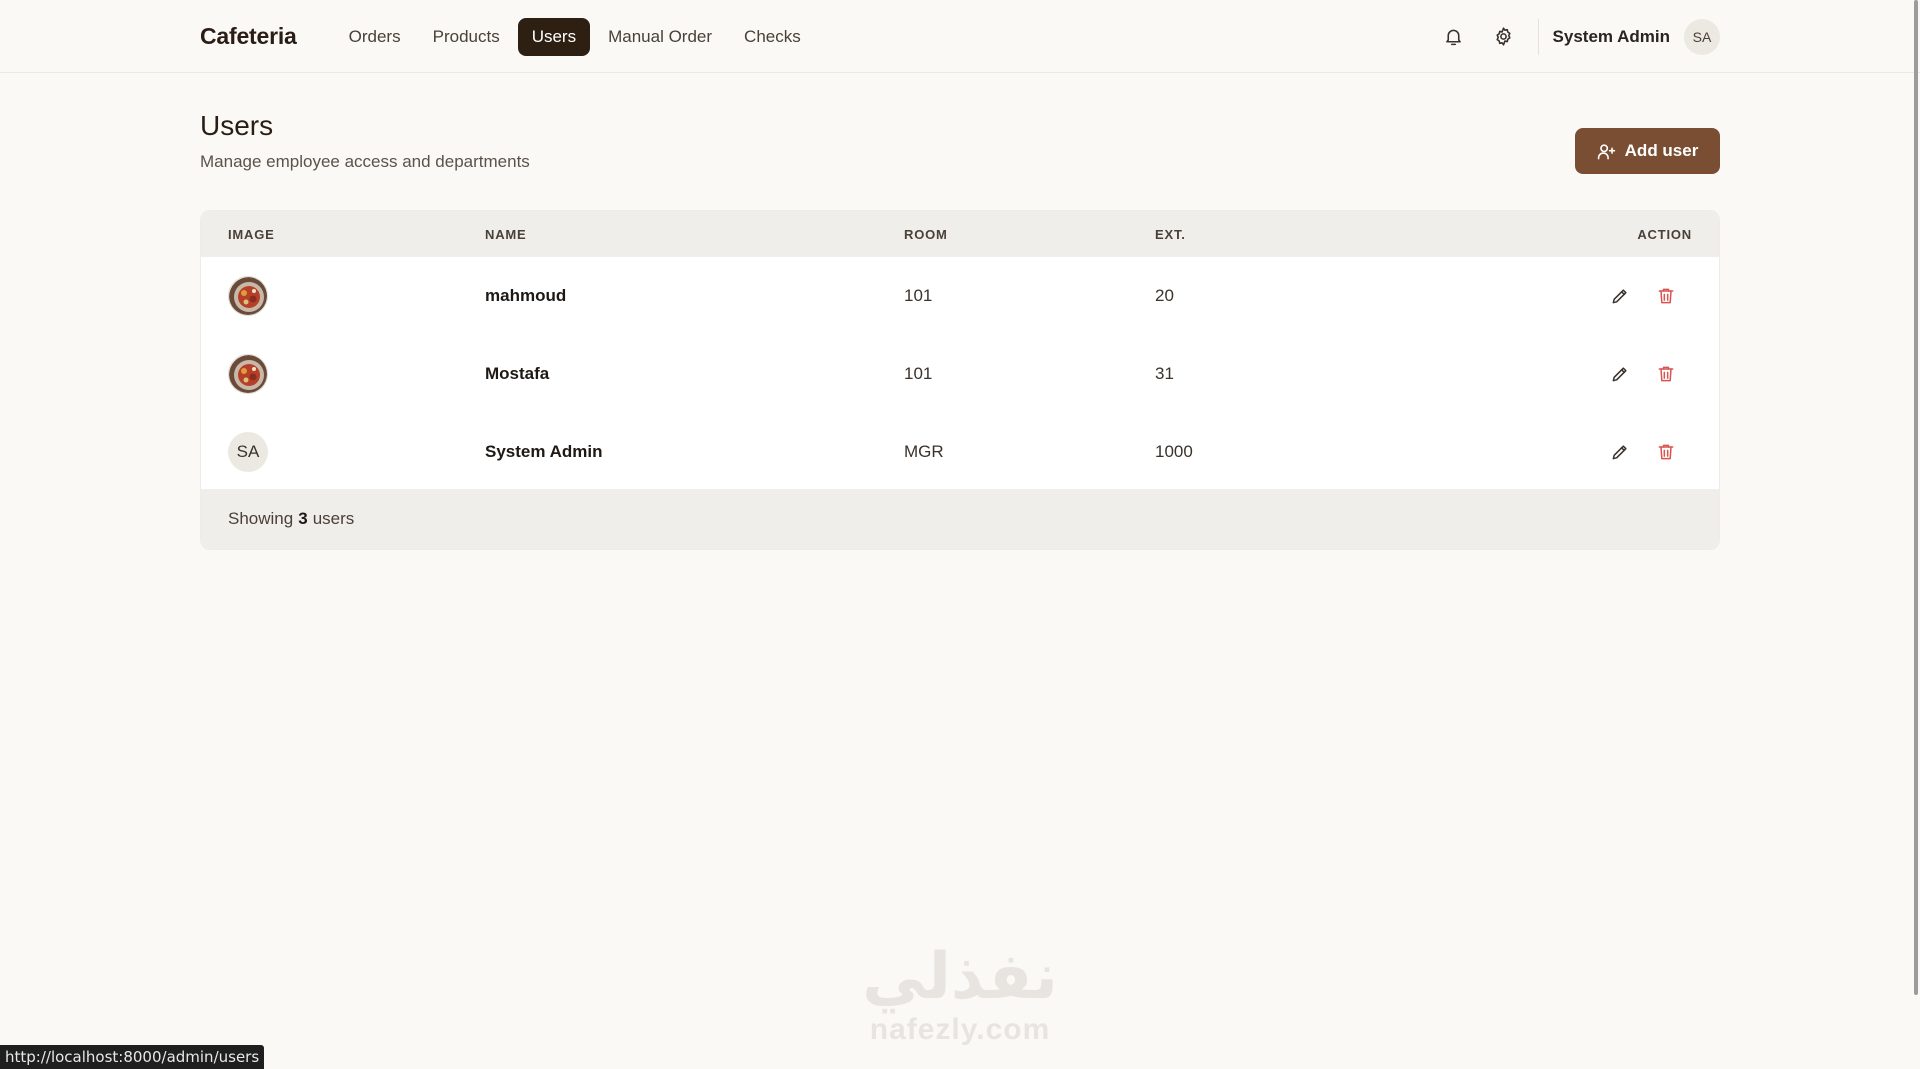  Describe the element at coordinates (251, 234) in the screenshot. I see `col-header-image: IMAGE` at that location.